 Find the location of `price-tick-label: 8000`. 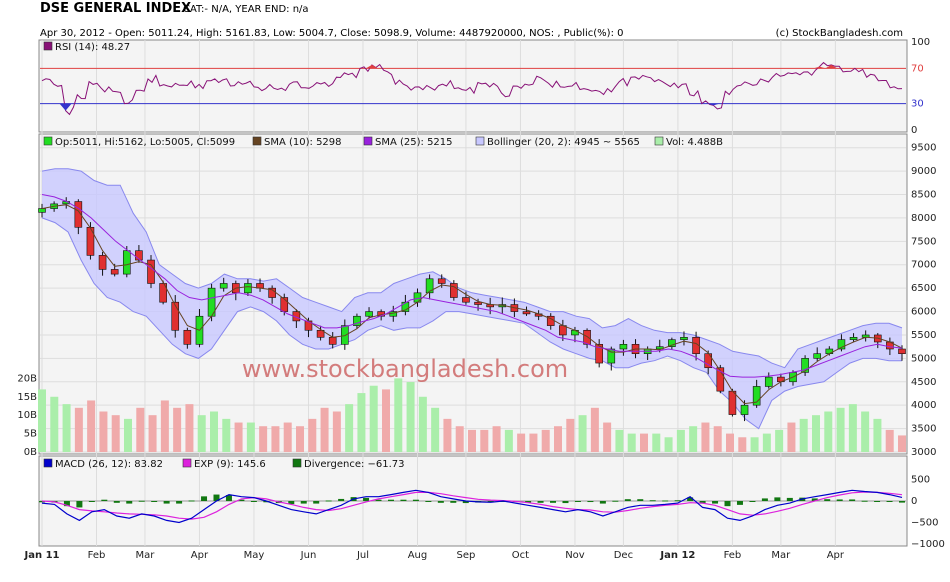

price-tick-label: 8000 is located at coordinates (923, 218).